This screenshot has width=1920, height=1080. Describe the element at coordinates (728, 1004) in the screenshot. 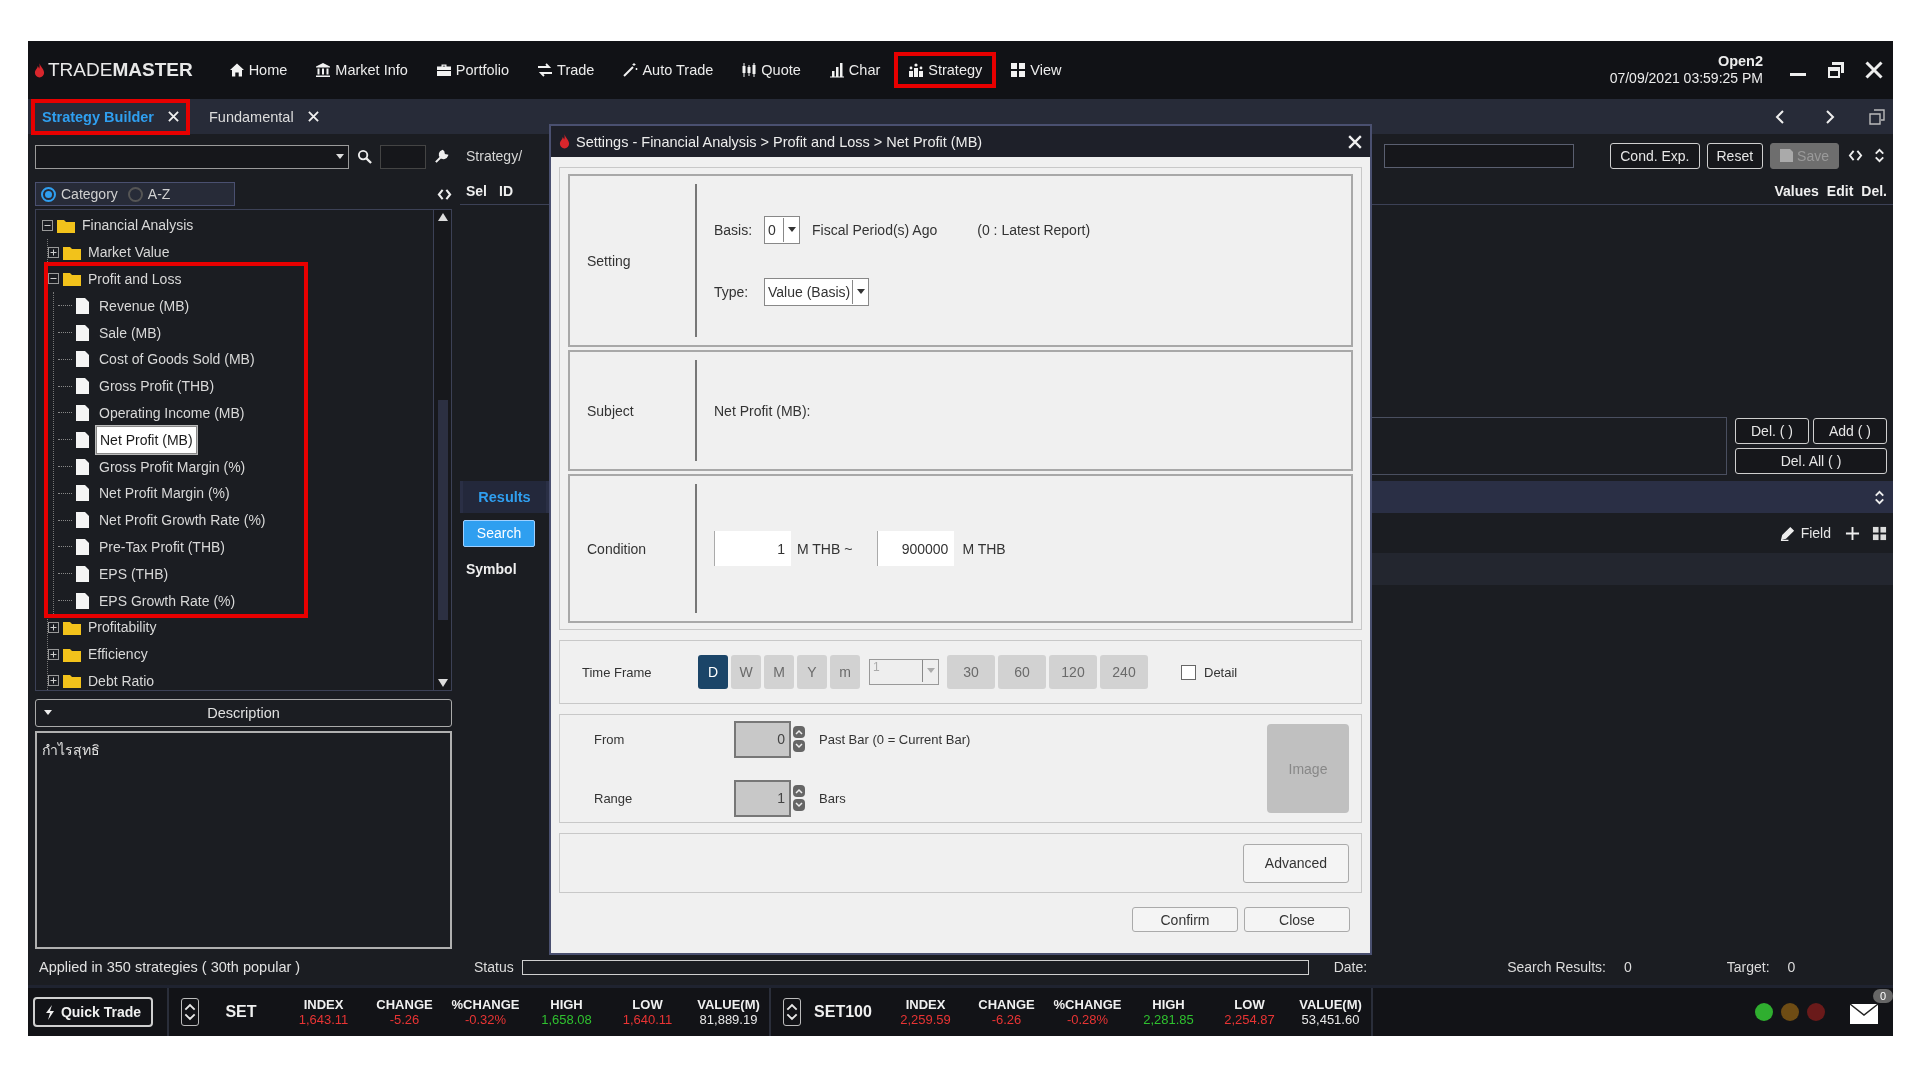

I see `ticker-label: VALUE(M)` at that location.